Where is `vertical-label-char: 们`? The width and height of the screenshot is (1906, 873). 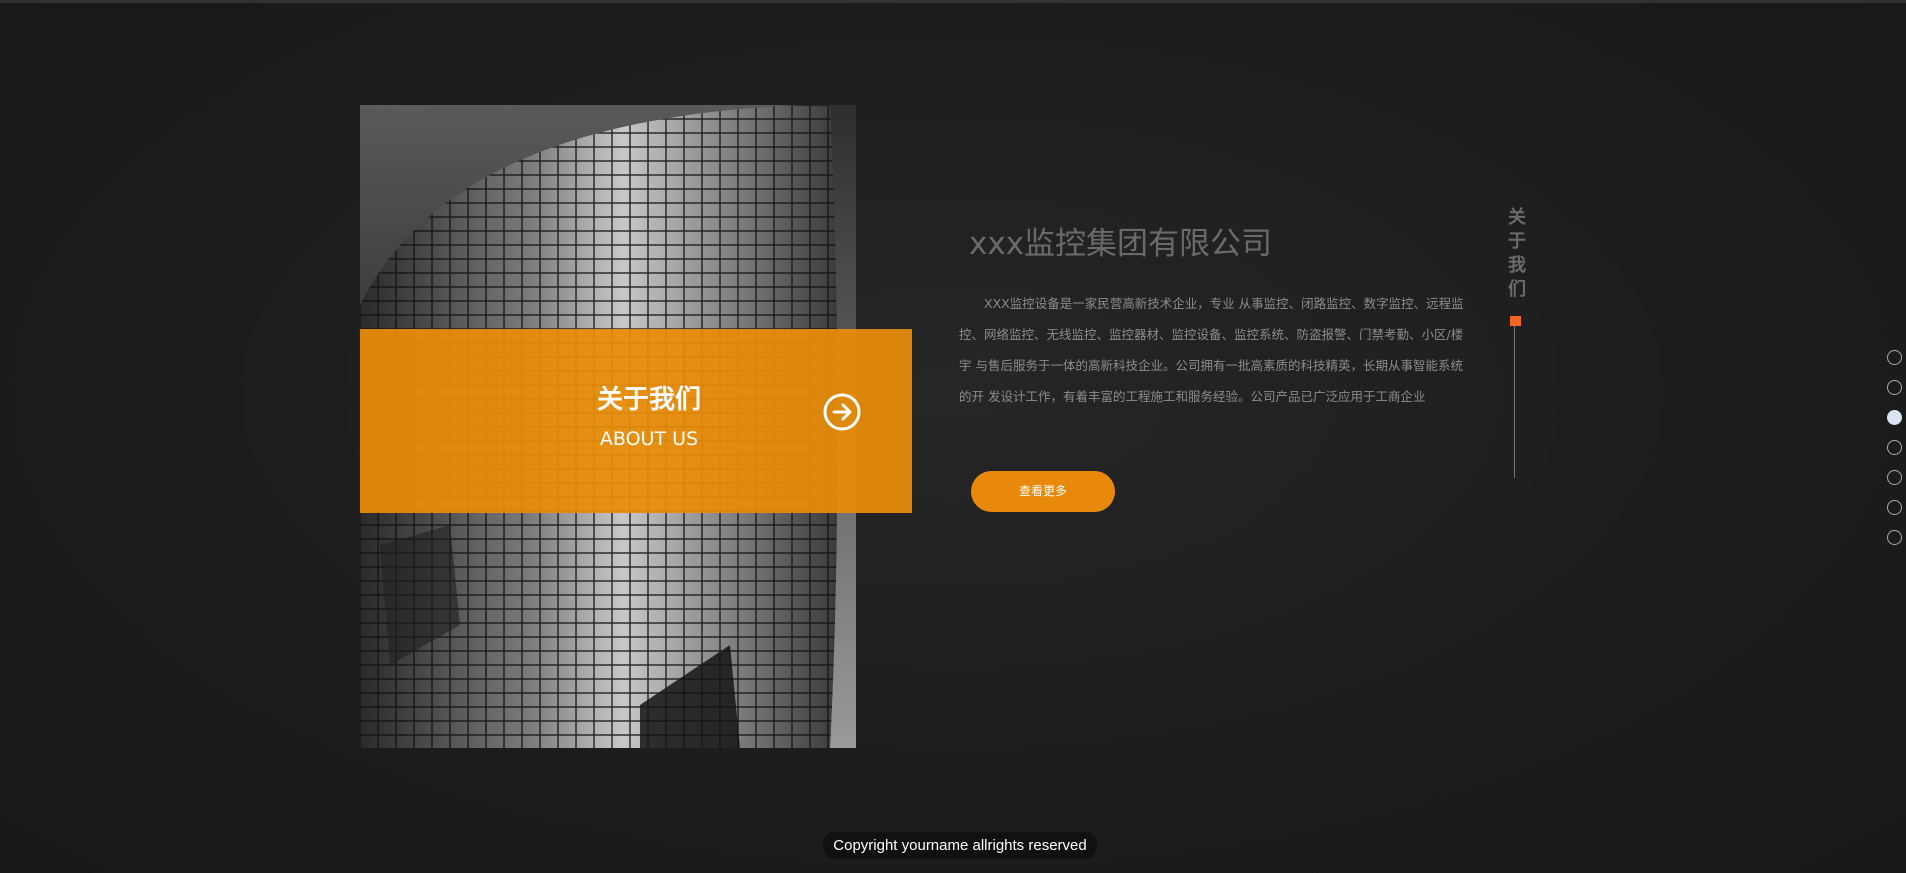 vertical-label-char: 们 is located at coordinates (1517, 289).